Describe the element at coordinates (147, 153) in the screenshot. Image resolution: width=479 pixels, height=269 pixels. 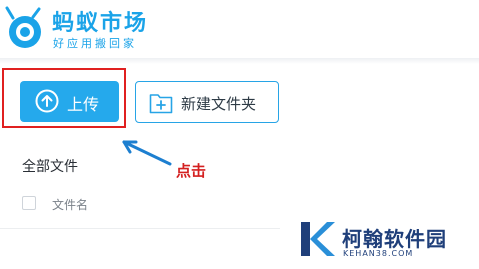
I see `pointer-arrow-icon` at that location.